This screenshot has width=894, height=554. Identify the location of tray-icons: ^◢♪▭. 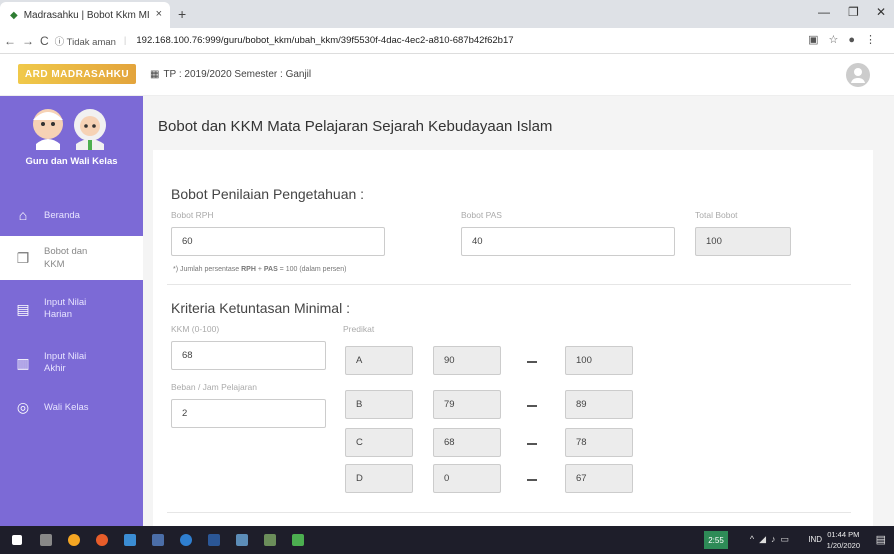
(772, 539).